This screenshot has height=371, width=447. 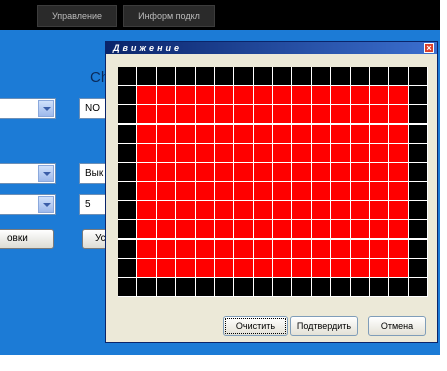 What do you see at coordinates (77, 16) in the screenshot?
I see `menu-tab-management: Управление` at bounding box center [77, 16].